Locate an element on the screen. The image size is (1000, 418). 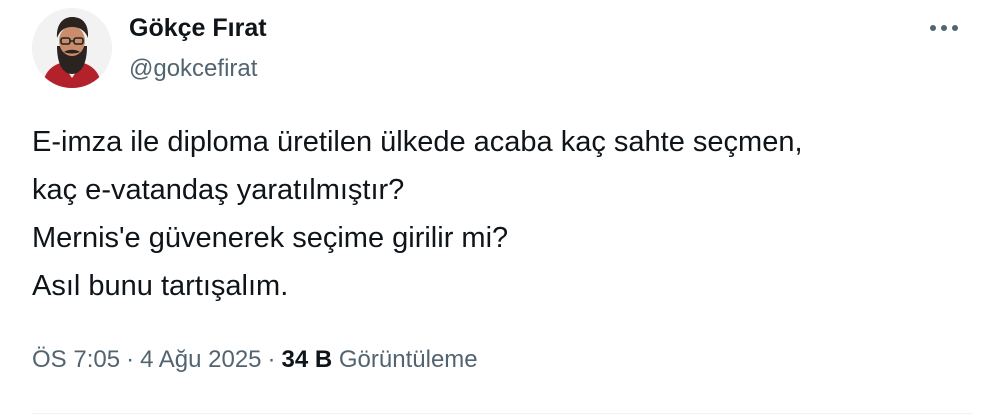
avatar-image is located at coordinates (72, 48).